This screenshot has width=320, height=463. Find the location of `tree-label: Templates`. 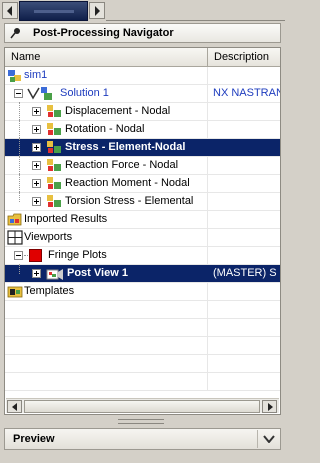

tree-label: Templates is located at coordinates (49, 291).